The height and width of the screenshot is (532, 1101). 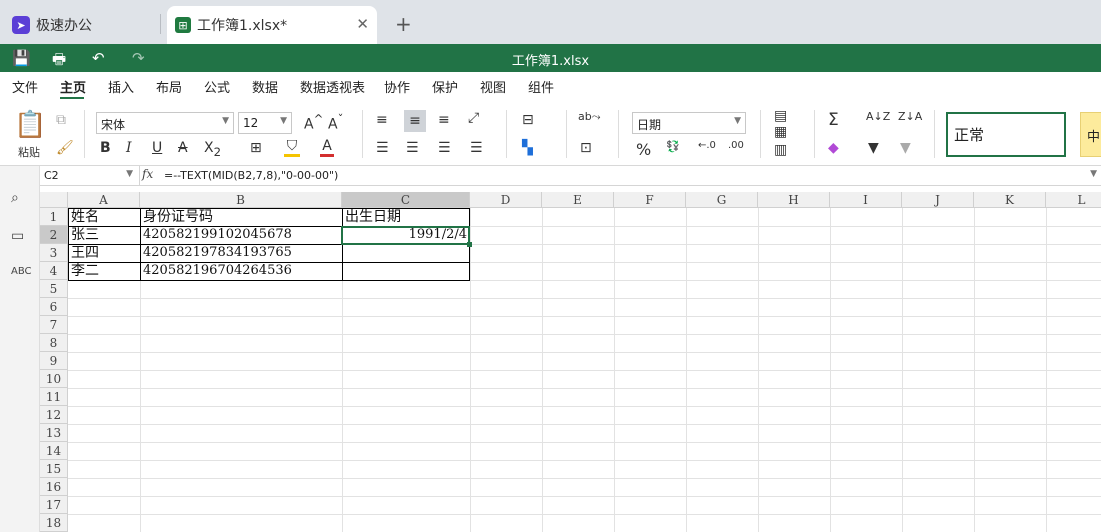 I want to click on row-header-9: 9, so click(x=54, y=361).